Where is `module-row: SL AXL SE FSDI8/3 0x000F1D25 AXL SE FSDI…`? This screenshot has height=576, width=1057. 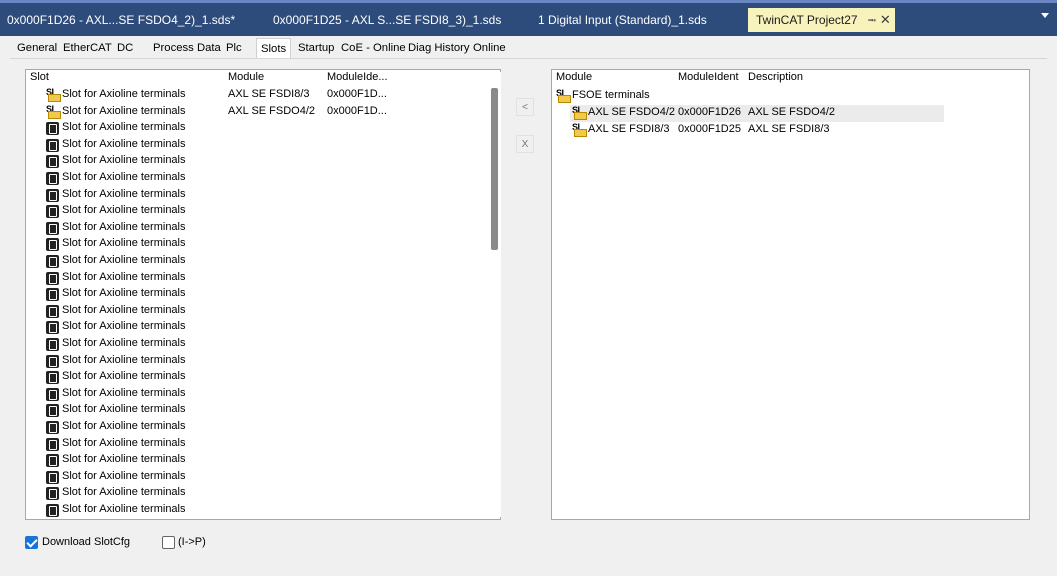 module-row: SL AXL SE FSDI8/3 0x000F1D25 AXL SE FSDI… is located at coordinates (757, 130).